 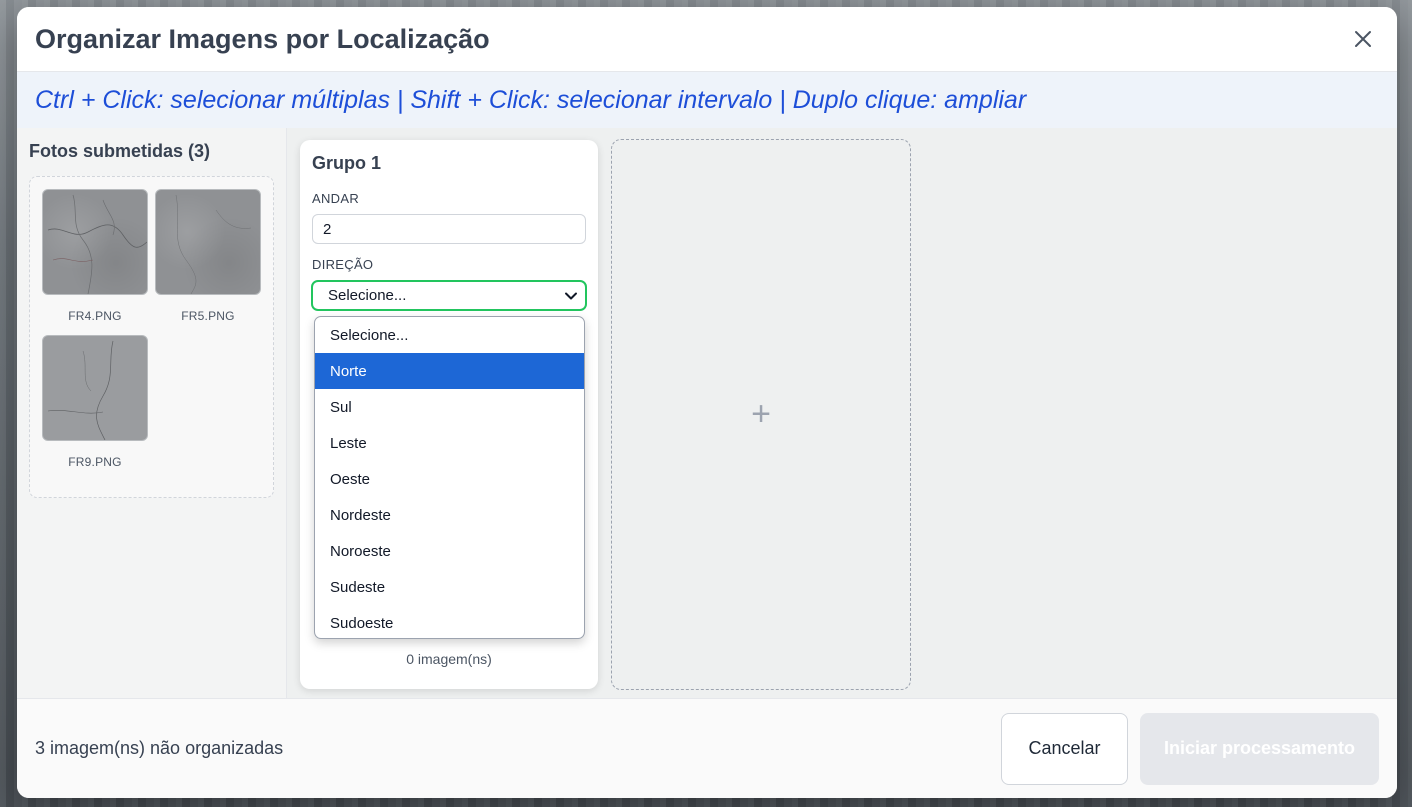 I want to click on cancel-button: Cancelar, so click(x=1064, y=748).